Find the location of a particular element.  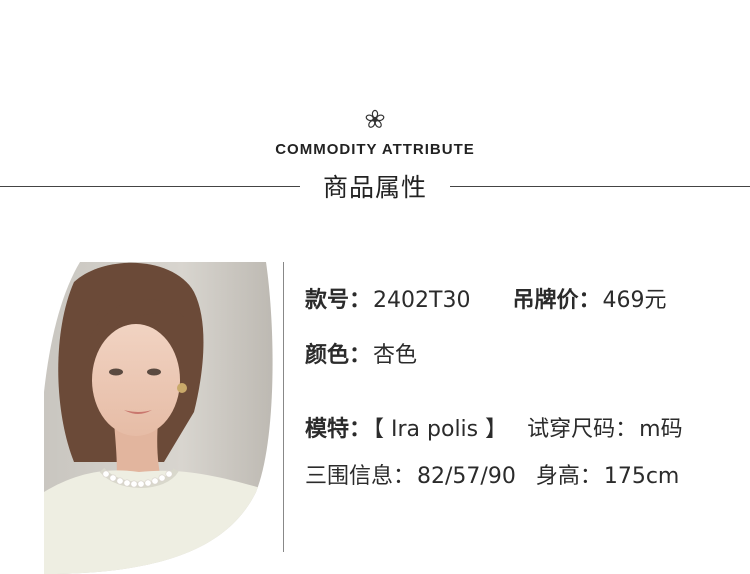

section-title-cn: 商品属性 is located at coordinates (374, 187).